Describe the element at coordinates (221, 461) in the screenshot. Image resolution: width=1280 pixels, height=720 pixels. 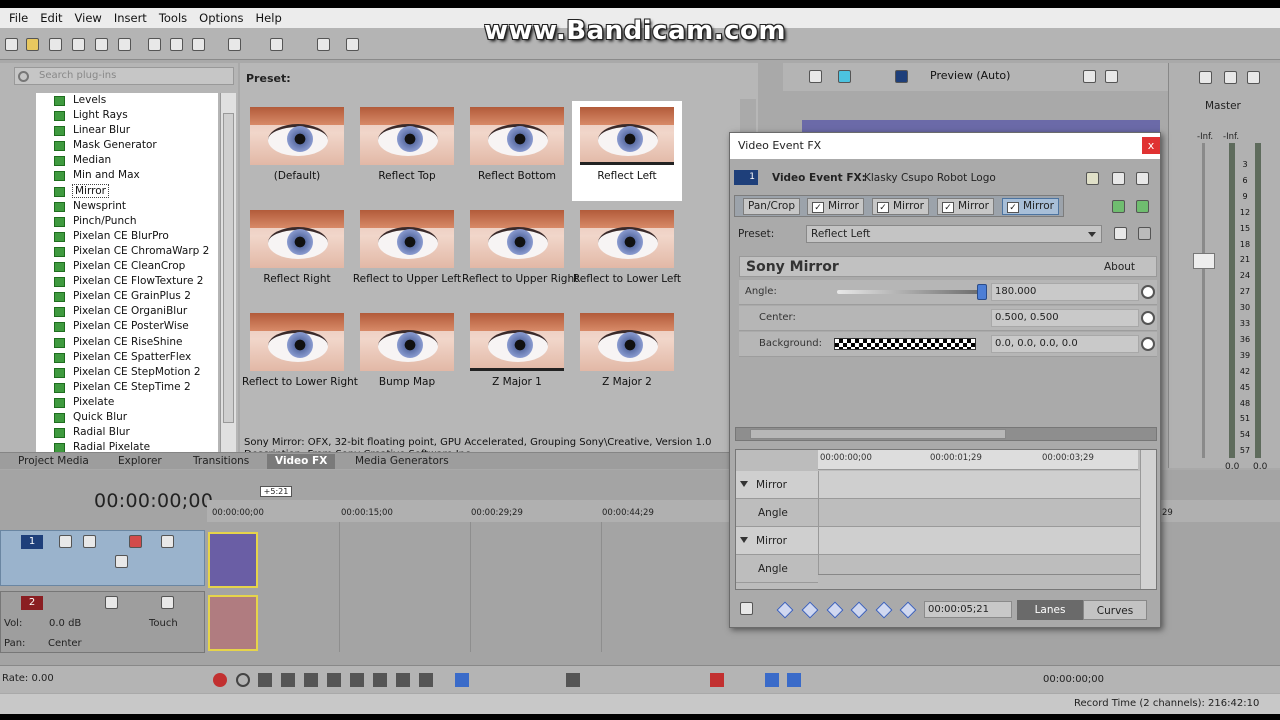
I see `tab-transitions: Transitions` at that location.